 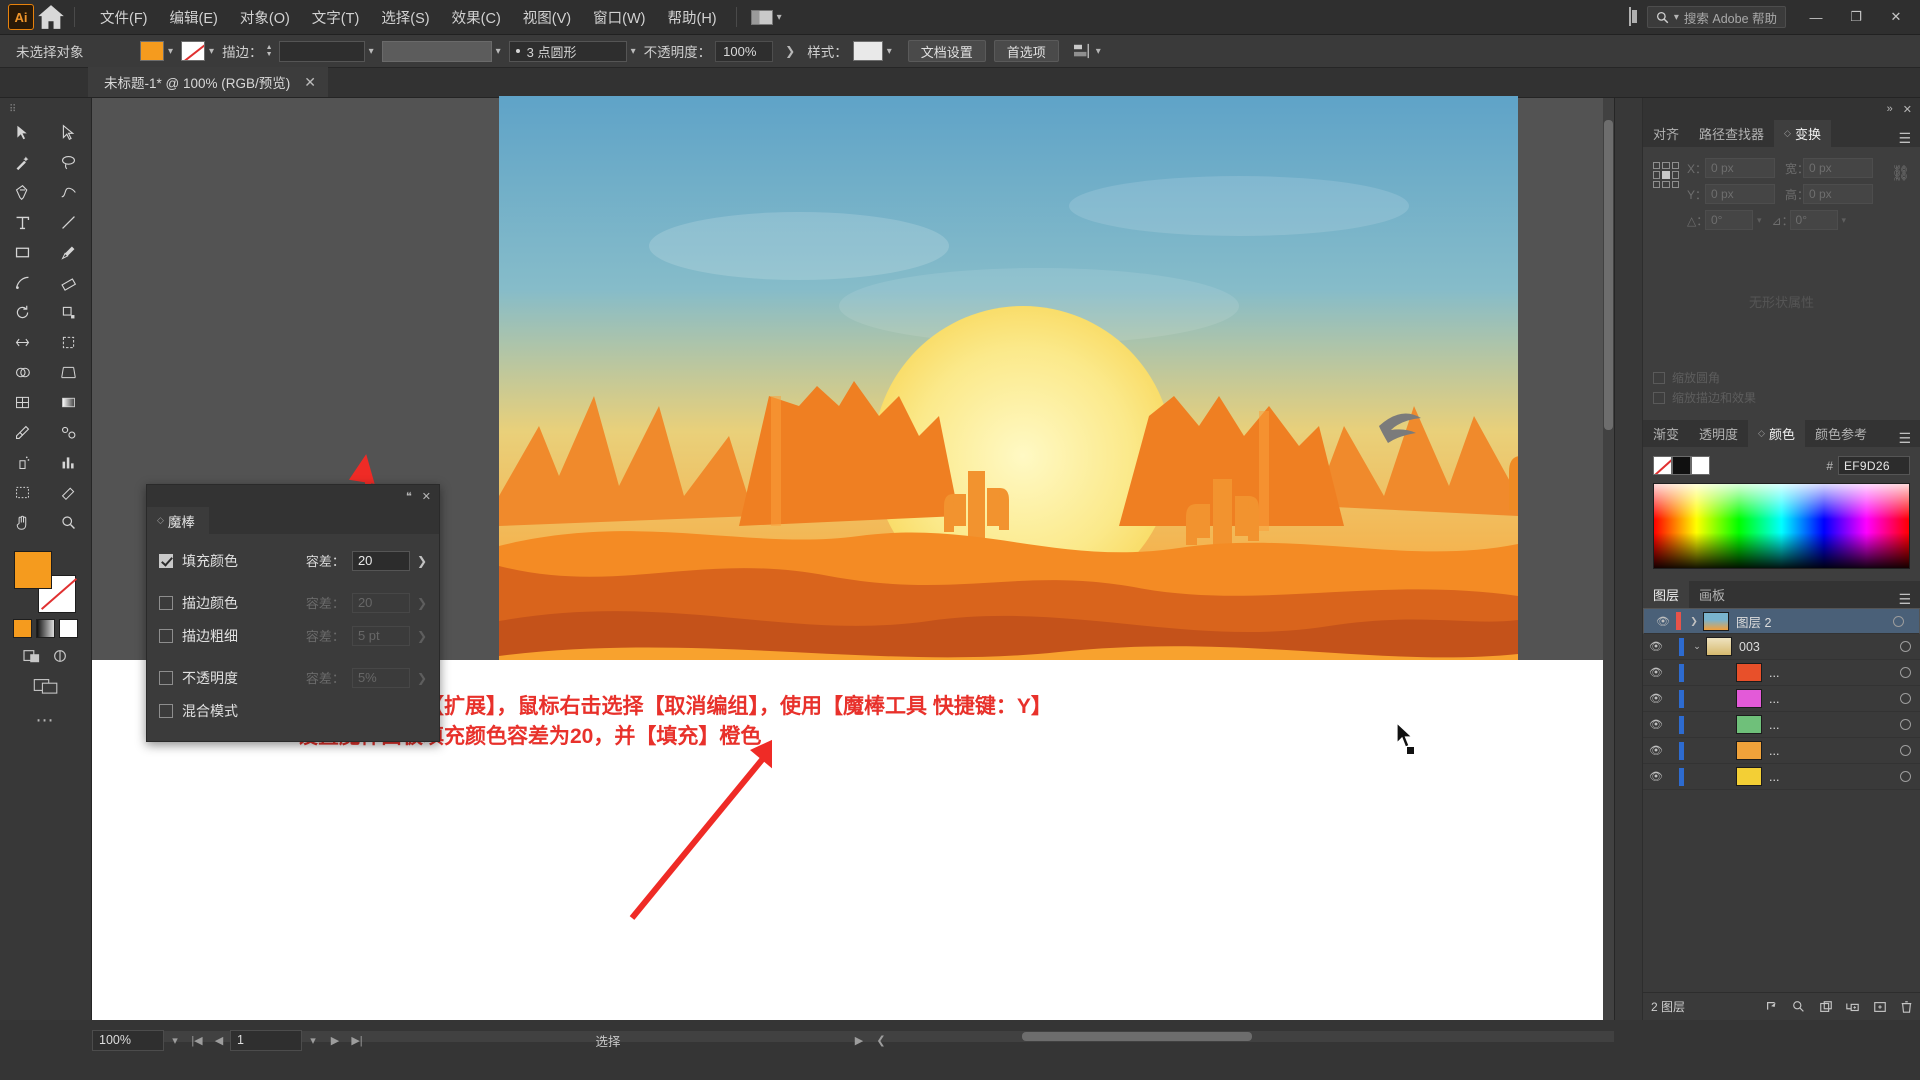 What do you see at coordinates (45, 109) in the screenshot?
I see `toolbar-grip: ⠿` at bounding box center [45, 109].